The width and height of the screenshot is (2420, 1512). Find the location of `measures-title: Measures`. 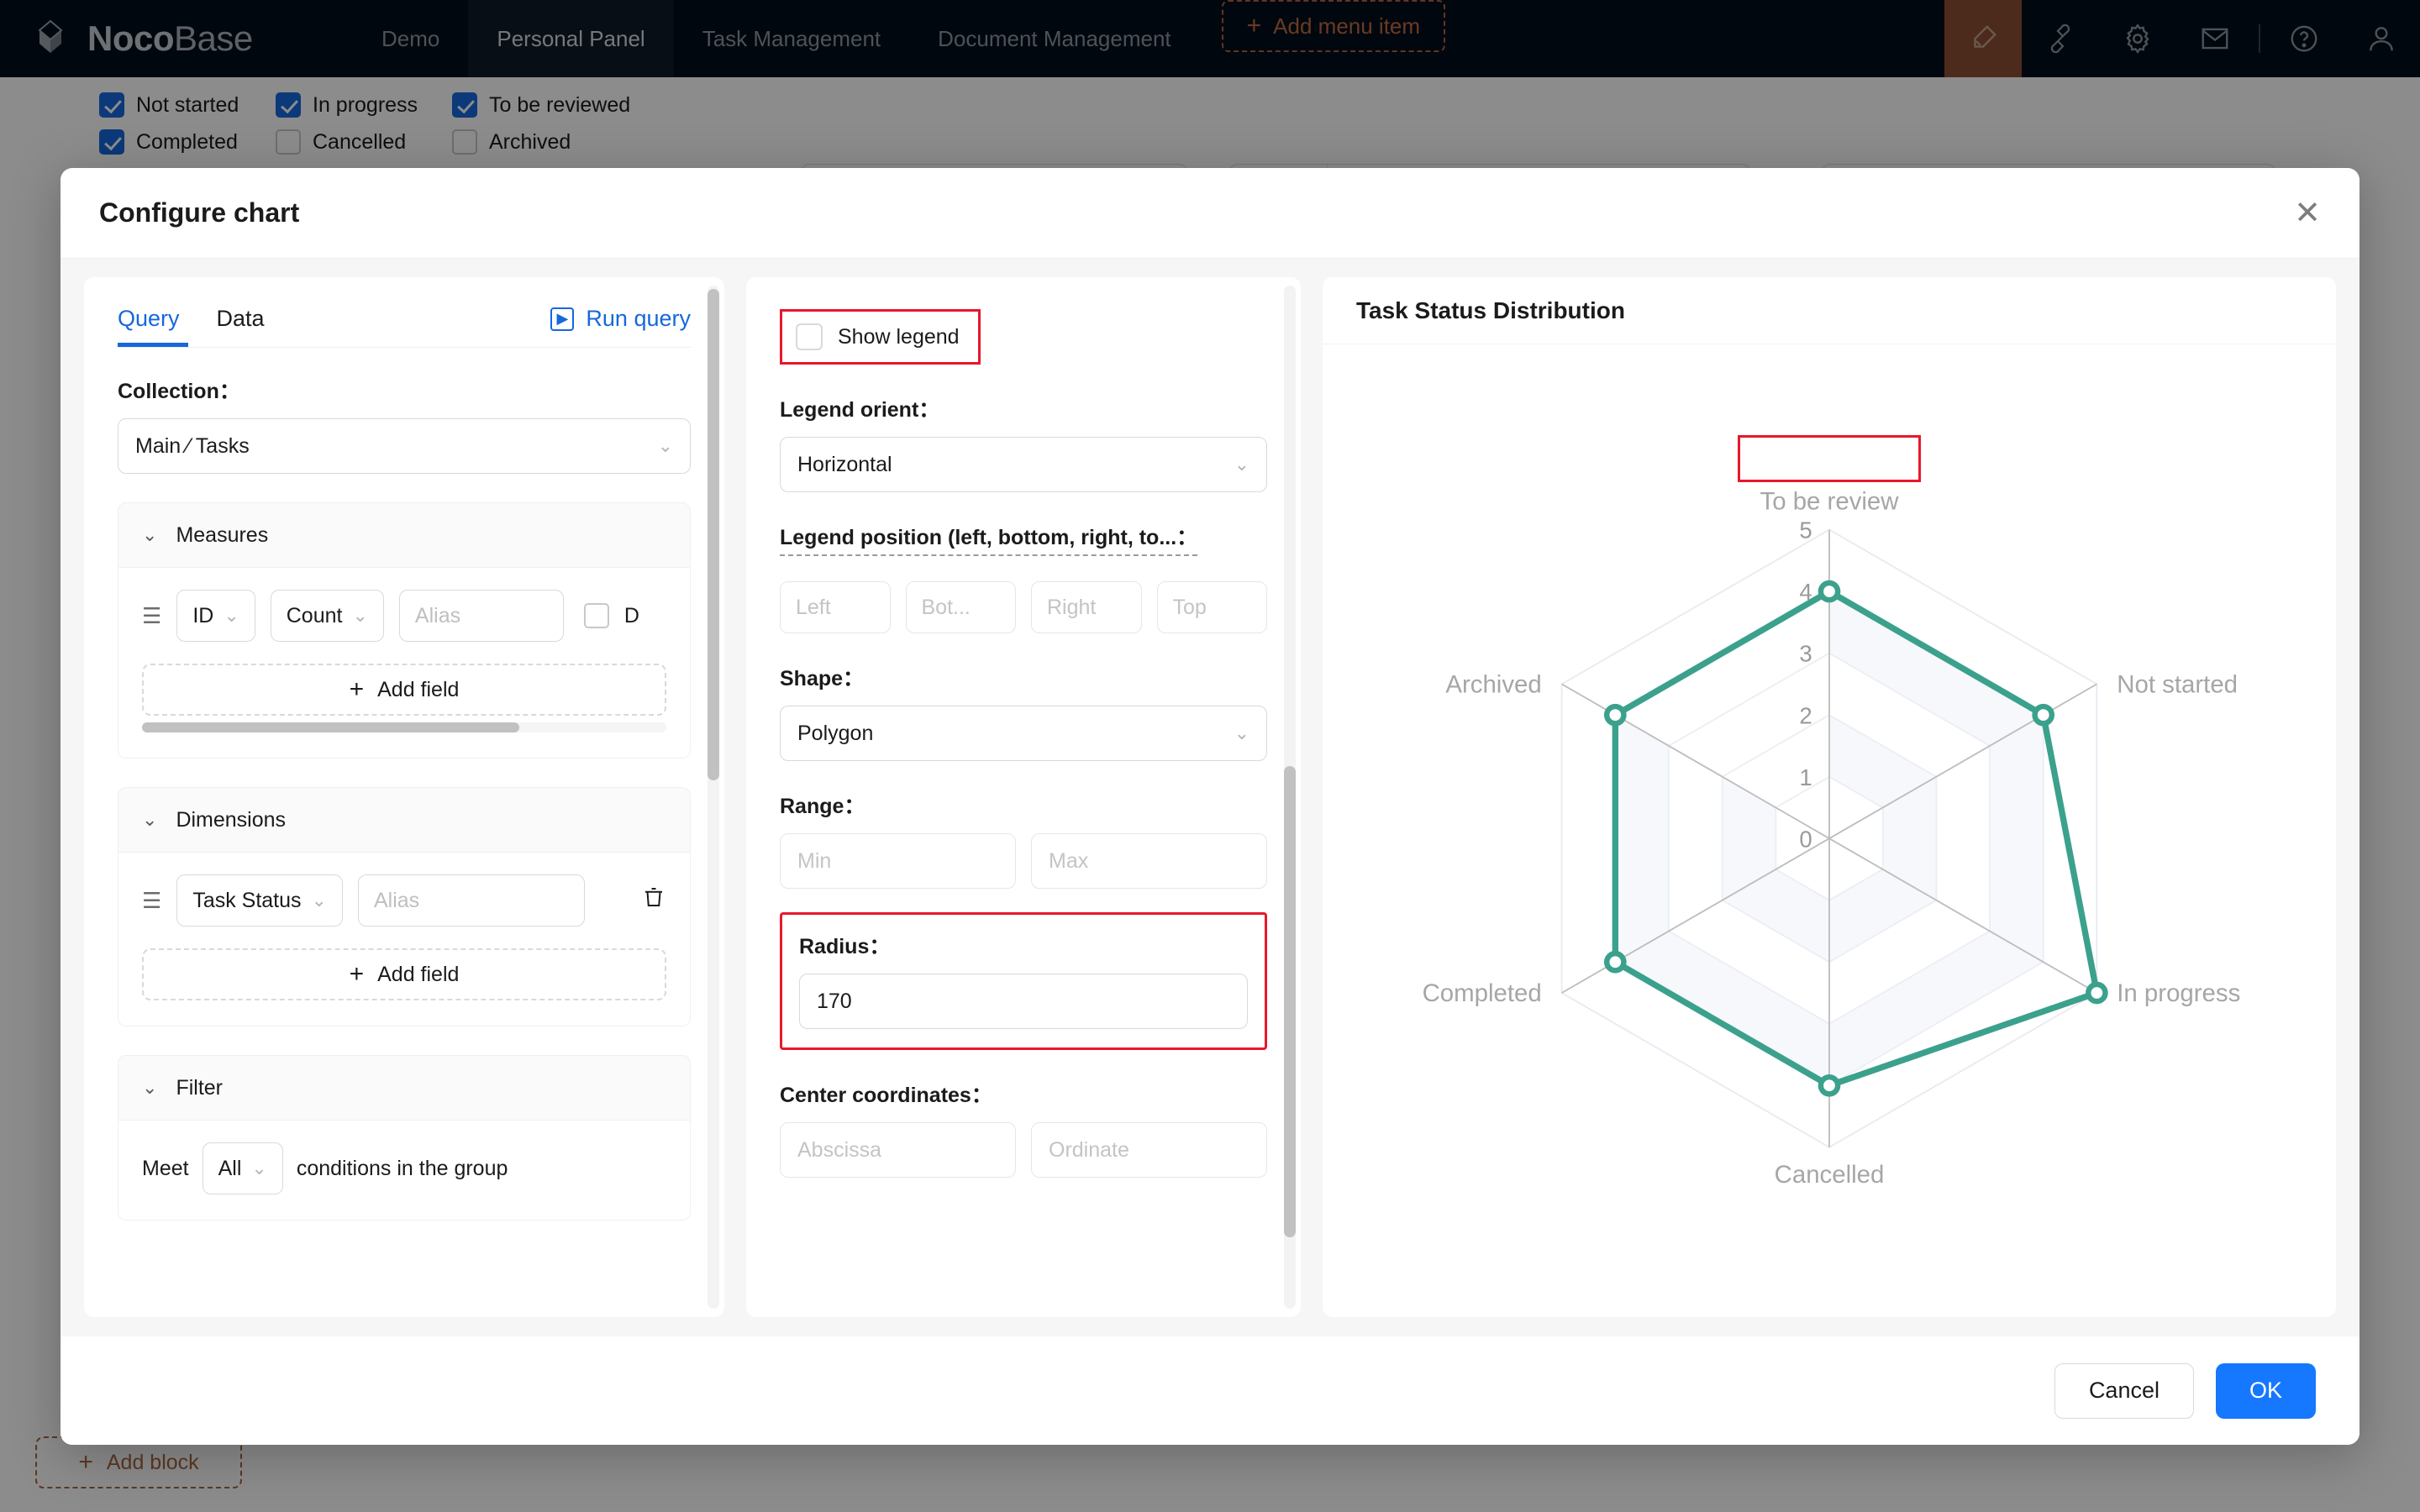

measures-title: Measures is located at coordinates (223, 534).